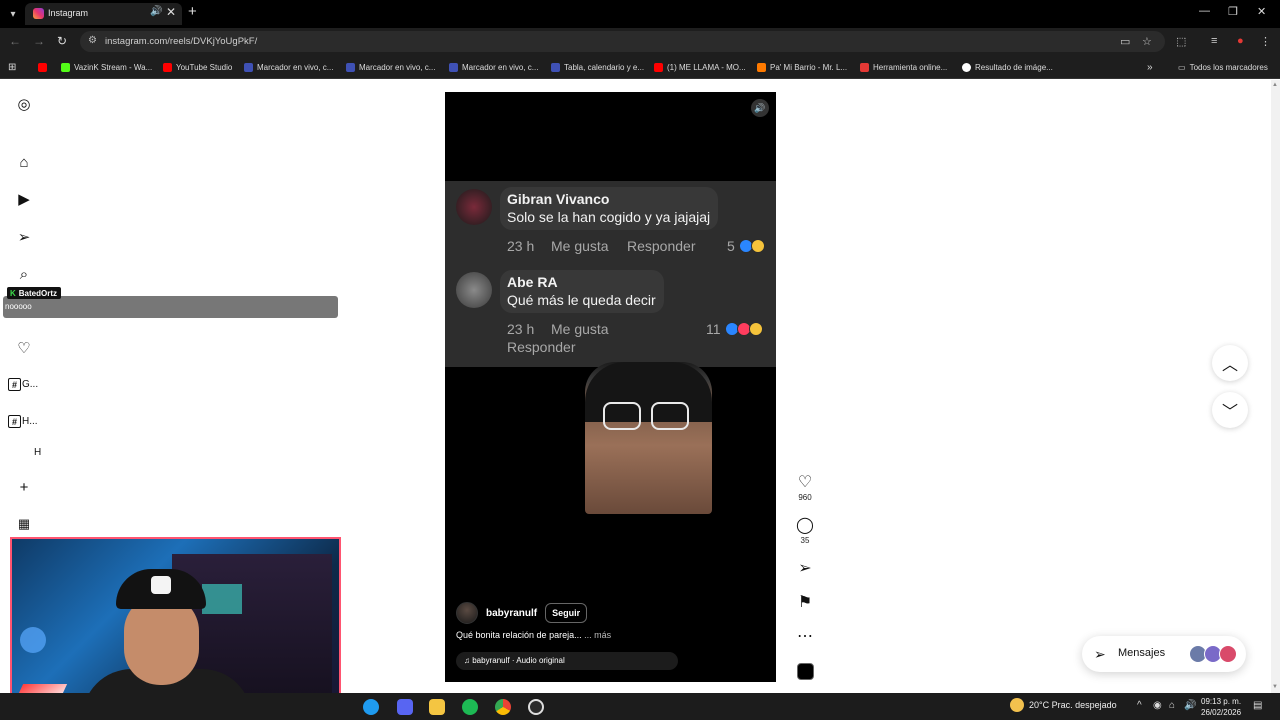 The height and width of the screenshot is (720, 1280). What do you see at coordinates (1223, 67) in the screenshot?
I see `all-bookmarks: ▭ Todos los marcadores` at bounding box center [1223, 67].